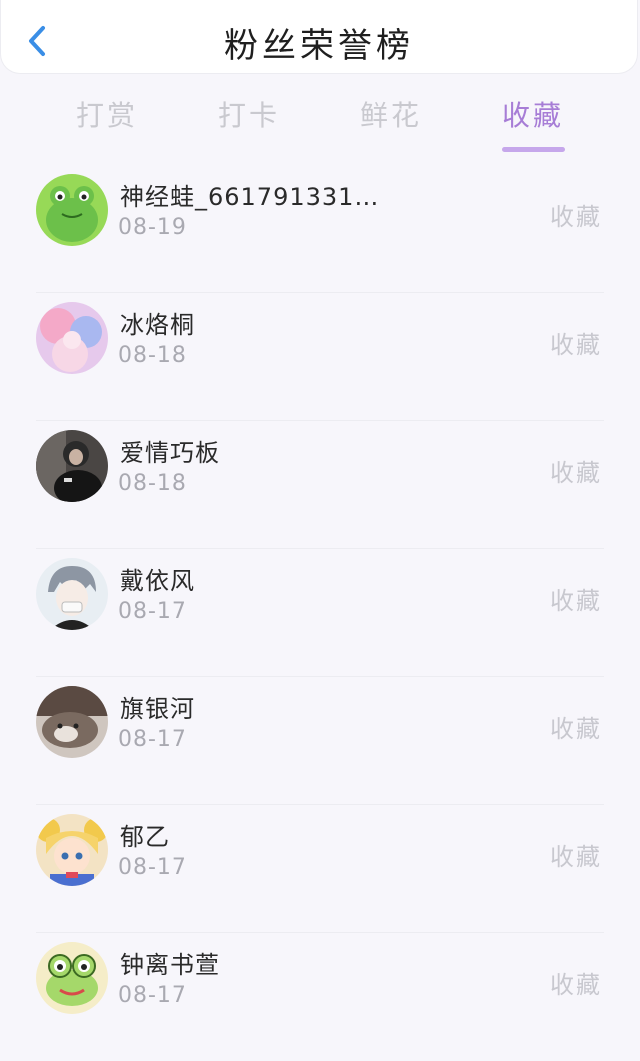 This screenshot has height=1061, width=640. What do you see at coordinates (320, 613) in the screenshot?
I see `list-item: 戴依风 08-17 收藏` at bounding box center [320, 613].